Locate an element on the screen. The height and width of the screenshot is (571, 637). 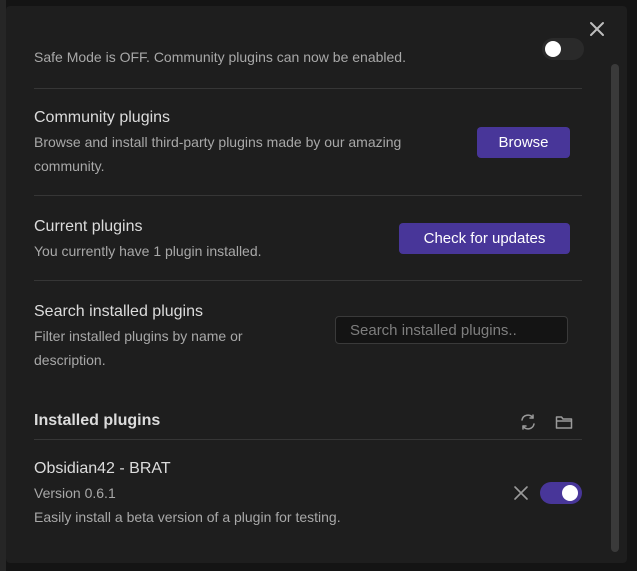
current-plugins-desc: You currently have 1 plugin installed. is located at coordinates (148, 251).